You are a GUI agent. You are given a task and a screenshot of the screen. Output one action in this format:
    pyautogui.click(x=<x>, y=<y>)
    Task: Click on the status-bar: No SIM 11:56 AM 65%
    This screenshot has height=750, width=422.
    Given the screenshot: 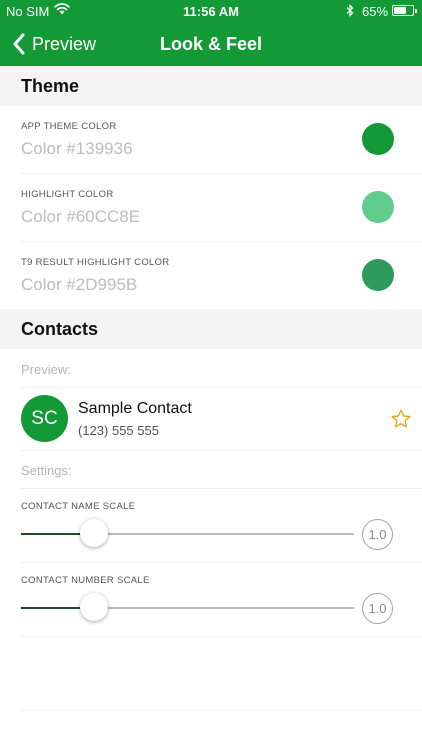 What is the action you would take?
    pyautogui.click(x=211, y=11)
    